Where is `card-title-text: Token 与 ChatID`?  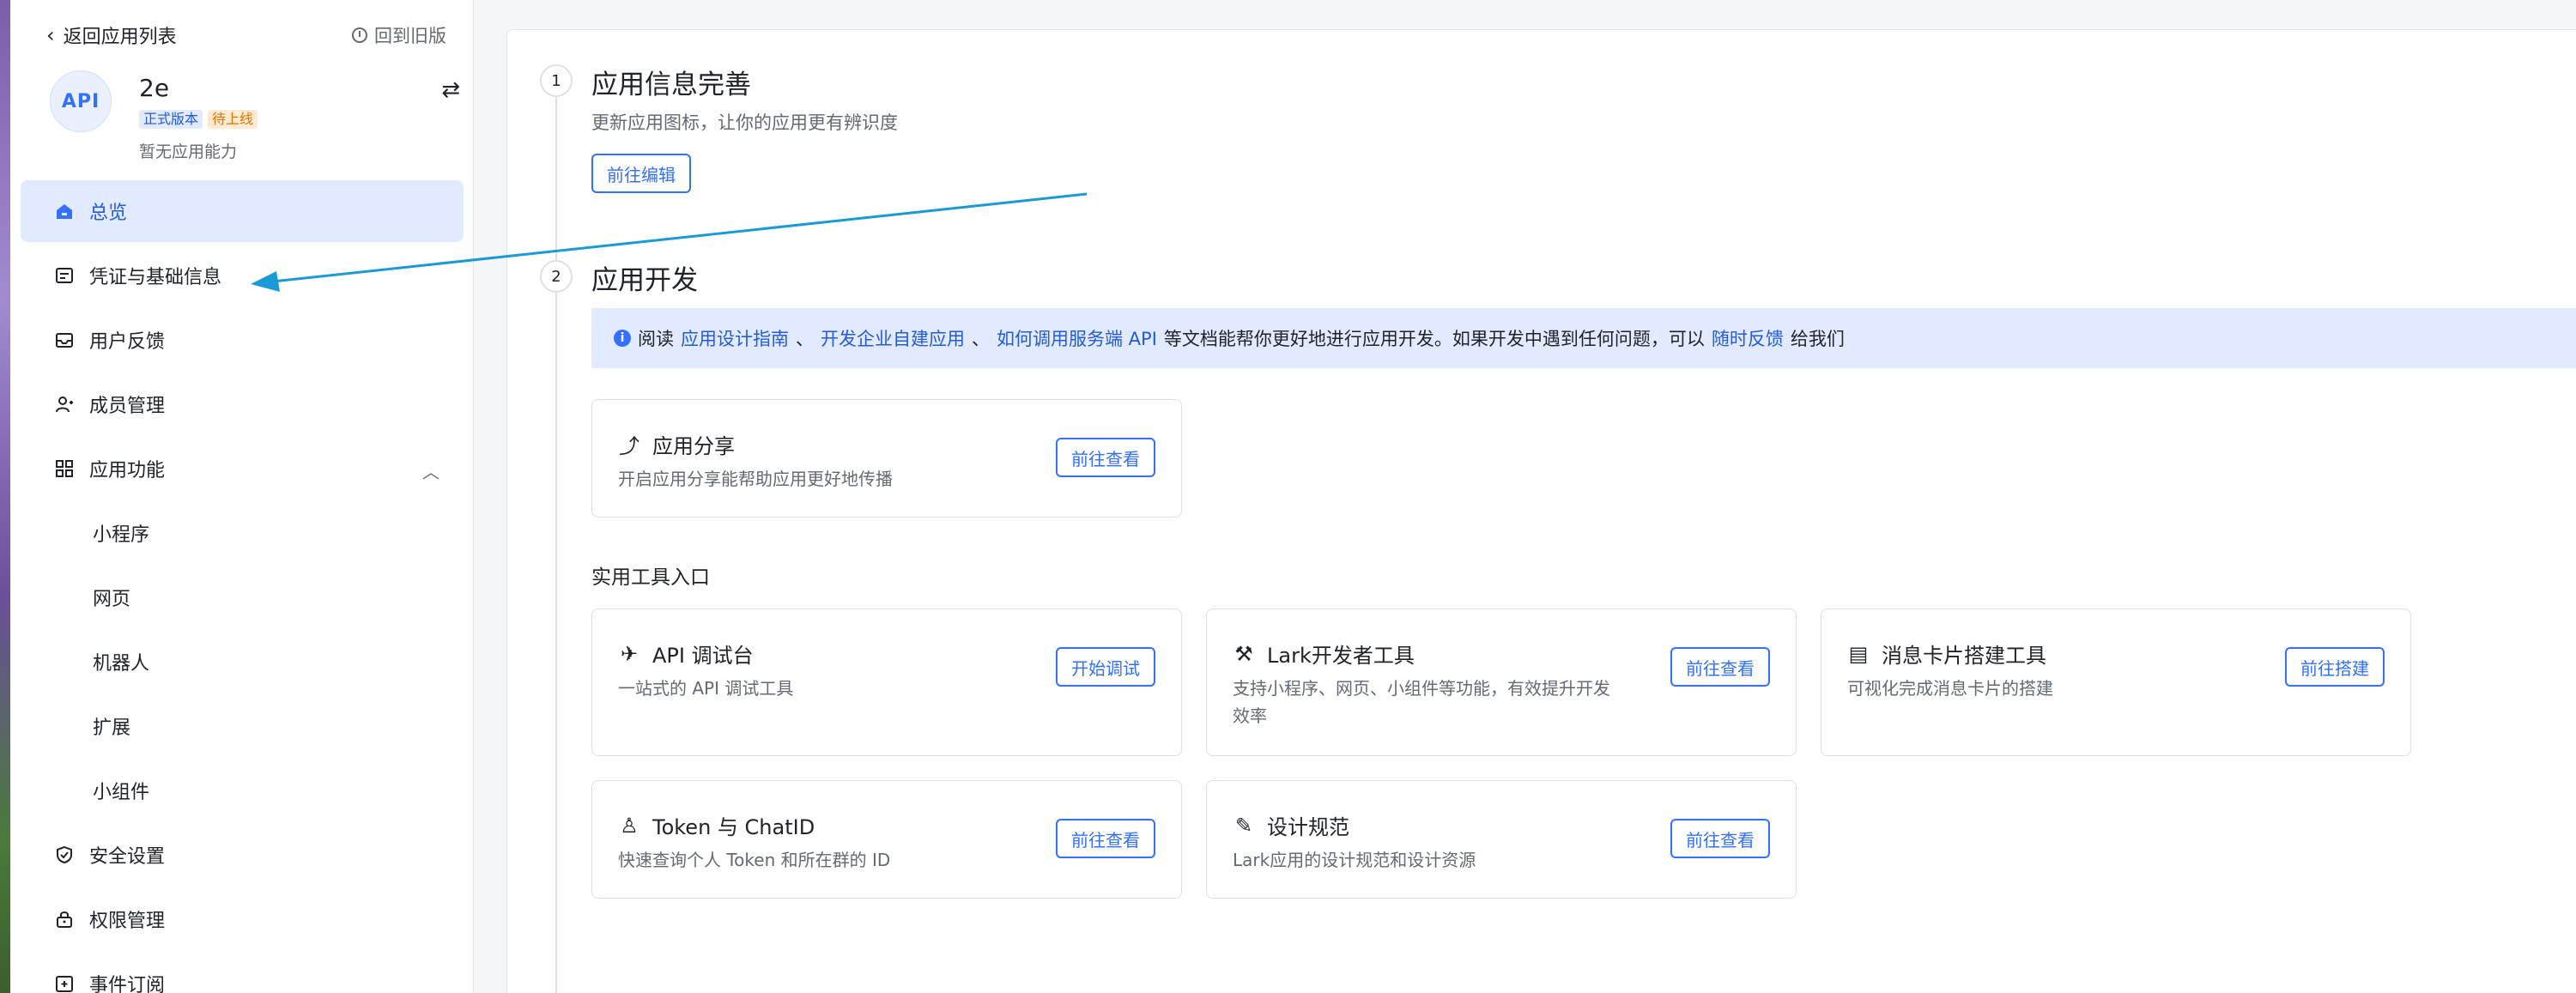 card-title-text: Token 与 ChatID is located at coordinates (733, 827).